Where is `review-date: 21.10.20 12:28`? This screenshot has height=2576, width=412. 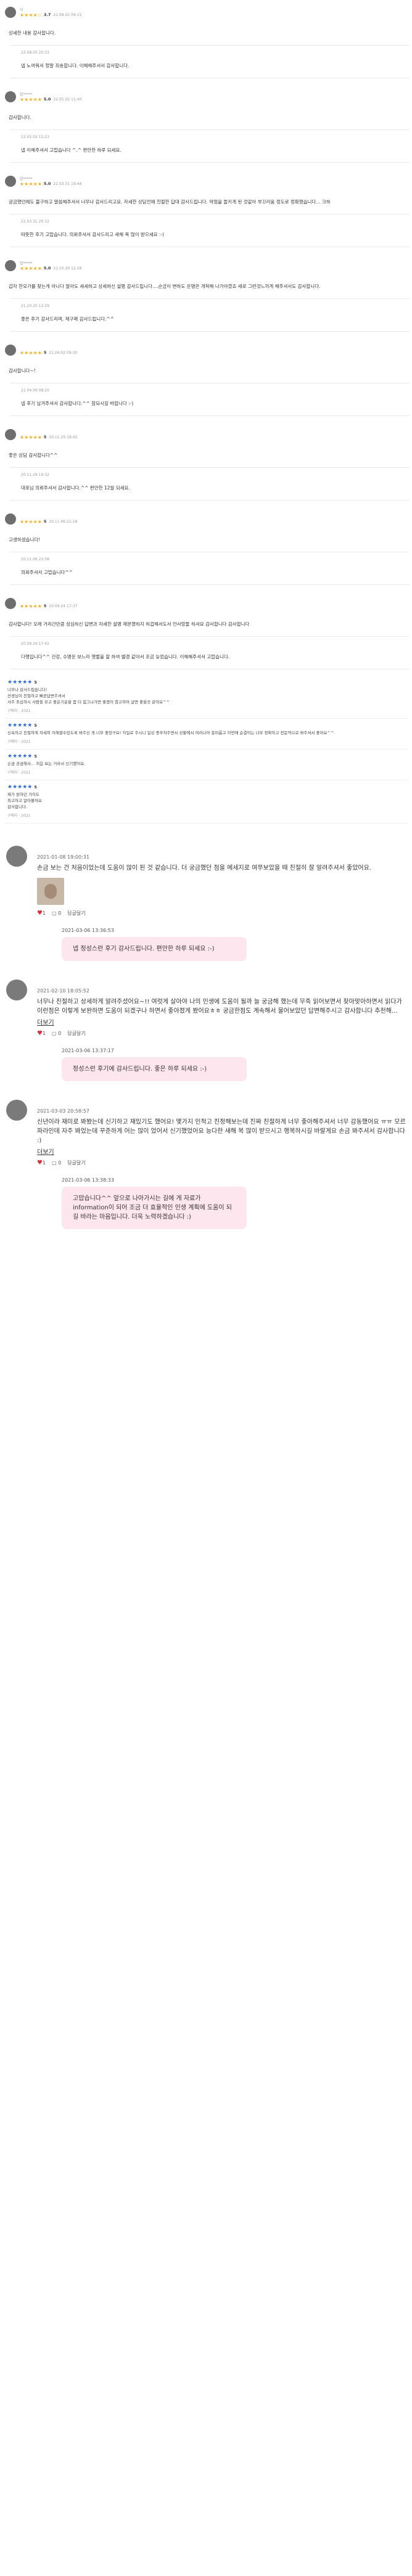
review-date: 21.10.20 12:28 is located at coordinates (67, 268).